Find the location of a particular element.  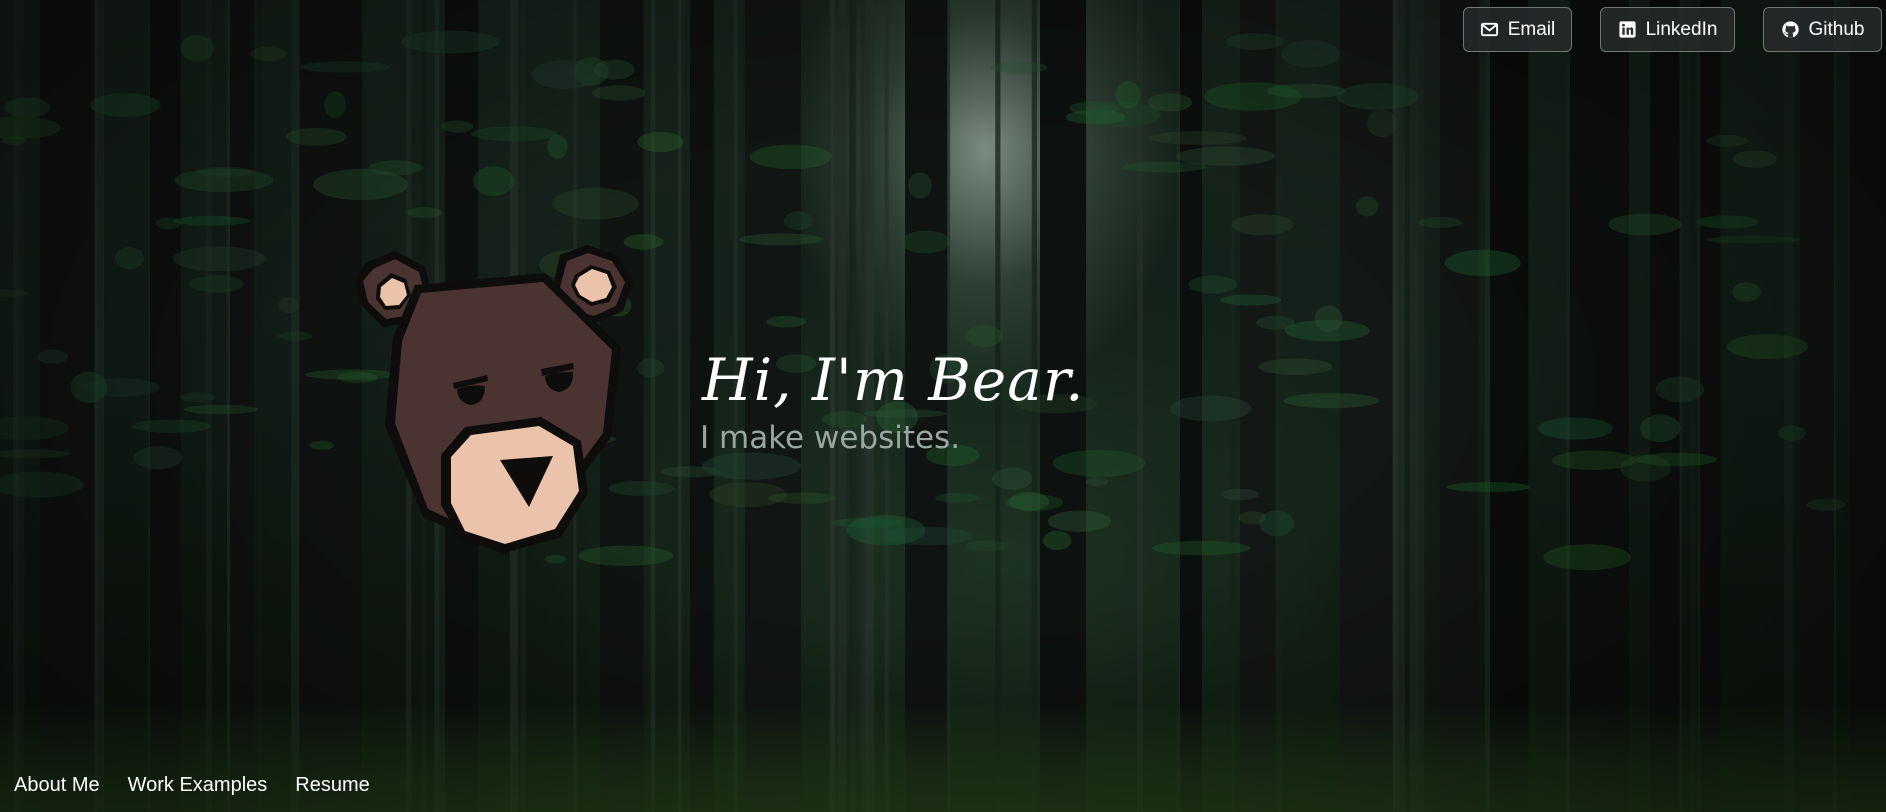

linkedin-label: LinkedIn is located at coordinates (1681, 29).